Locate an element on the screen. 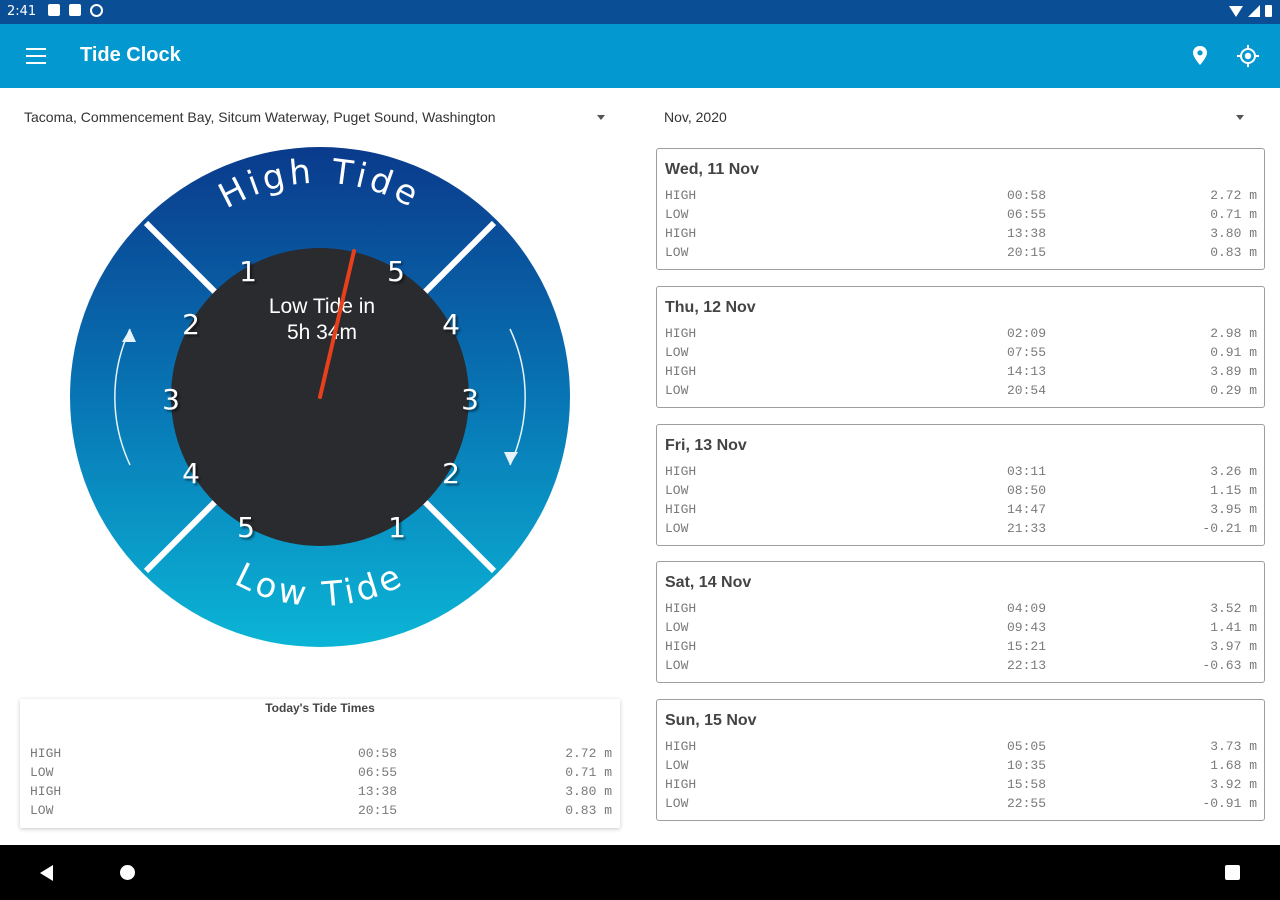 This screenshot has height=900, width=1280. tide-height: 3.92 m is located at coordinates (1233, 784).